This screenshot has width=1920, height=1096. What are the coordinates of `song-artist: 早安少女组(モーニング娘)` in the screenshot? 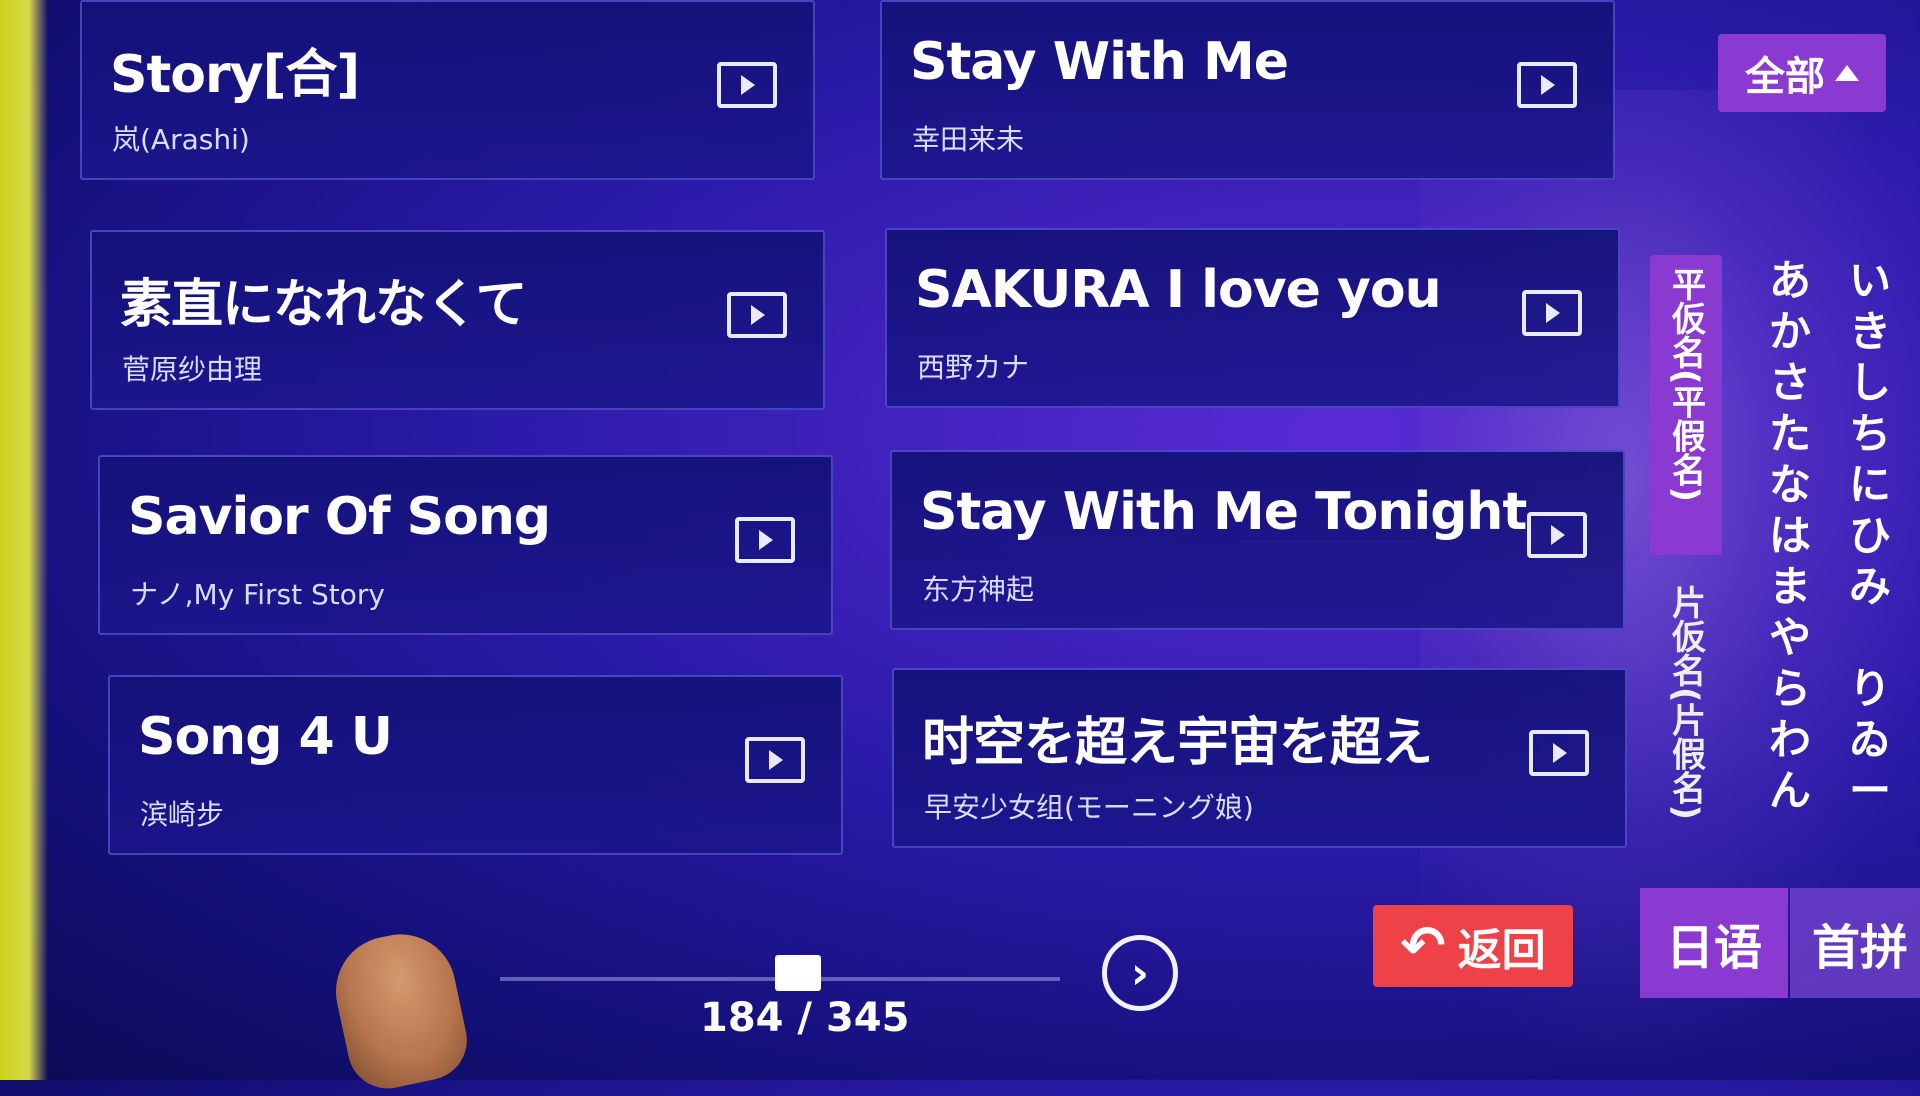 It's located at (1089, 807).